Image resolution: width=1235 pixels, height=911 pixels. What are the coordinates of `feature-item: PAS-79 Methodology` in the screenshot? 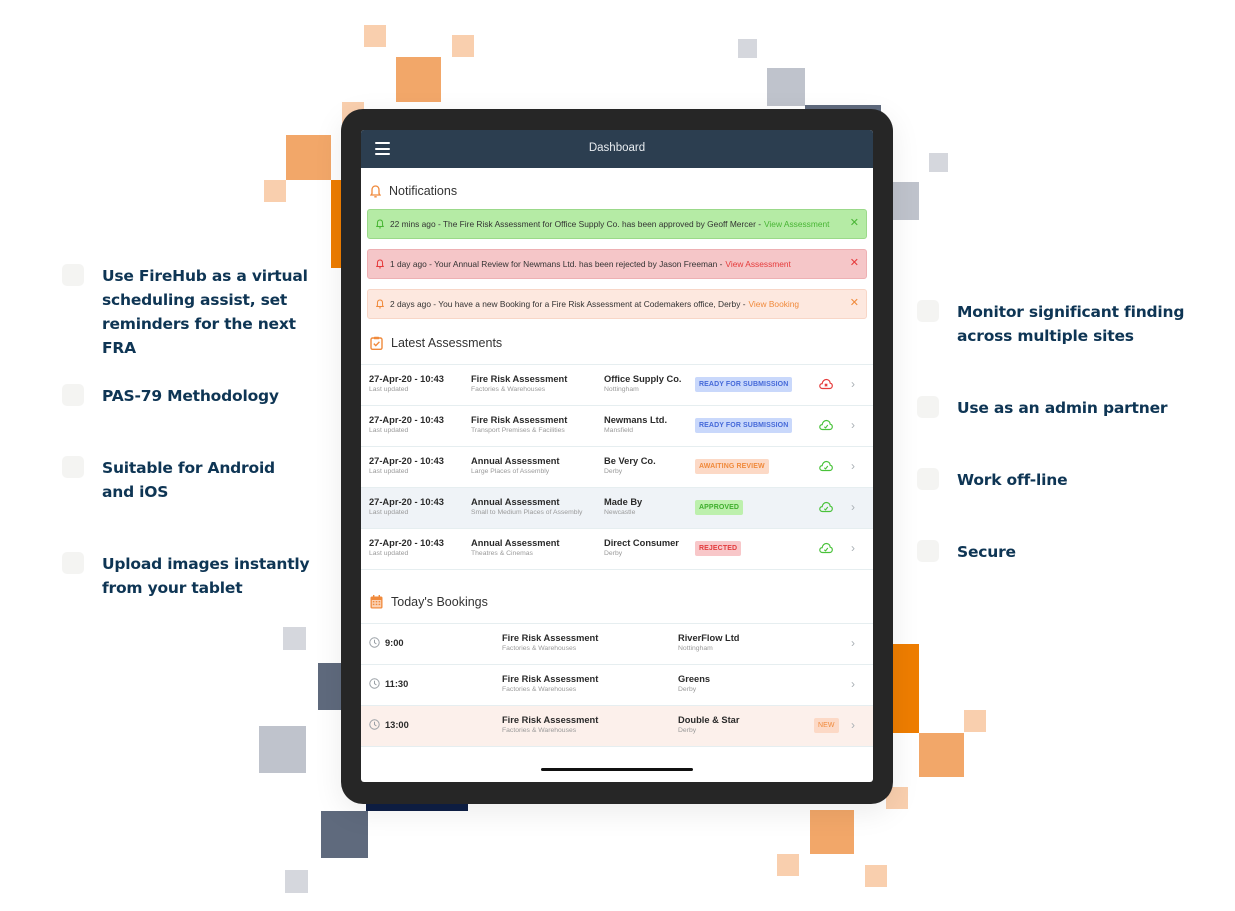 It's located at (197, 396).